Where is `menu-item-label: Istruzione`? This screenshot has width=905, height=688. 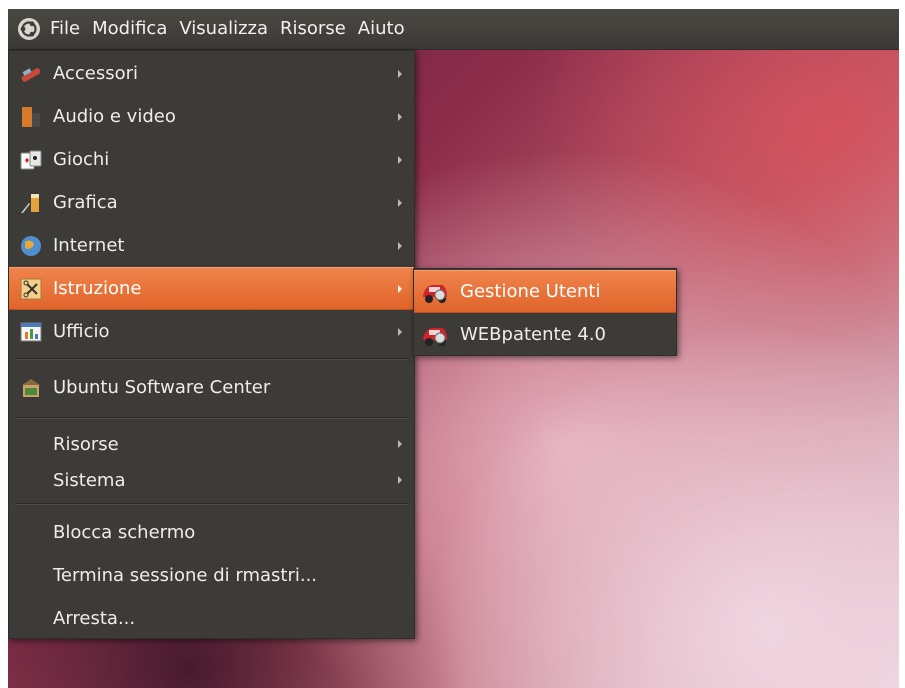 menu-item-label: Istruzione is located at coordinates (97, 288).